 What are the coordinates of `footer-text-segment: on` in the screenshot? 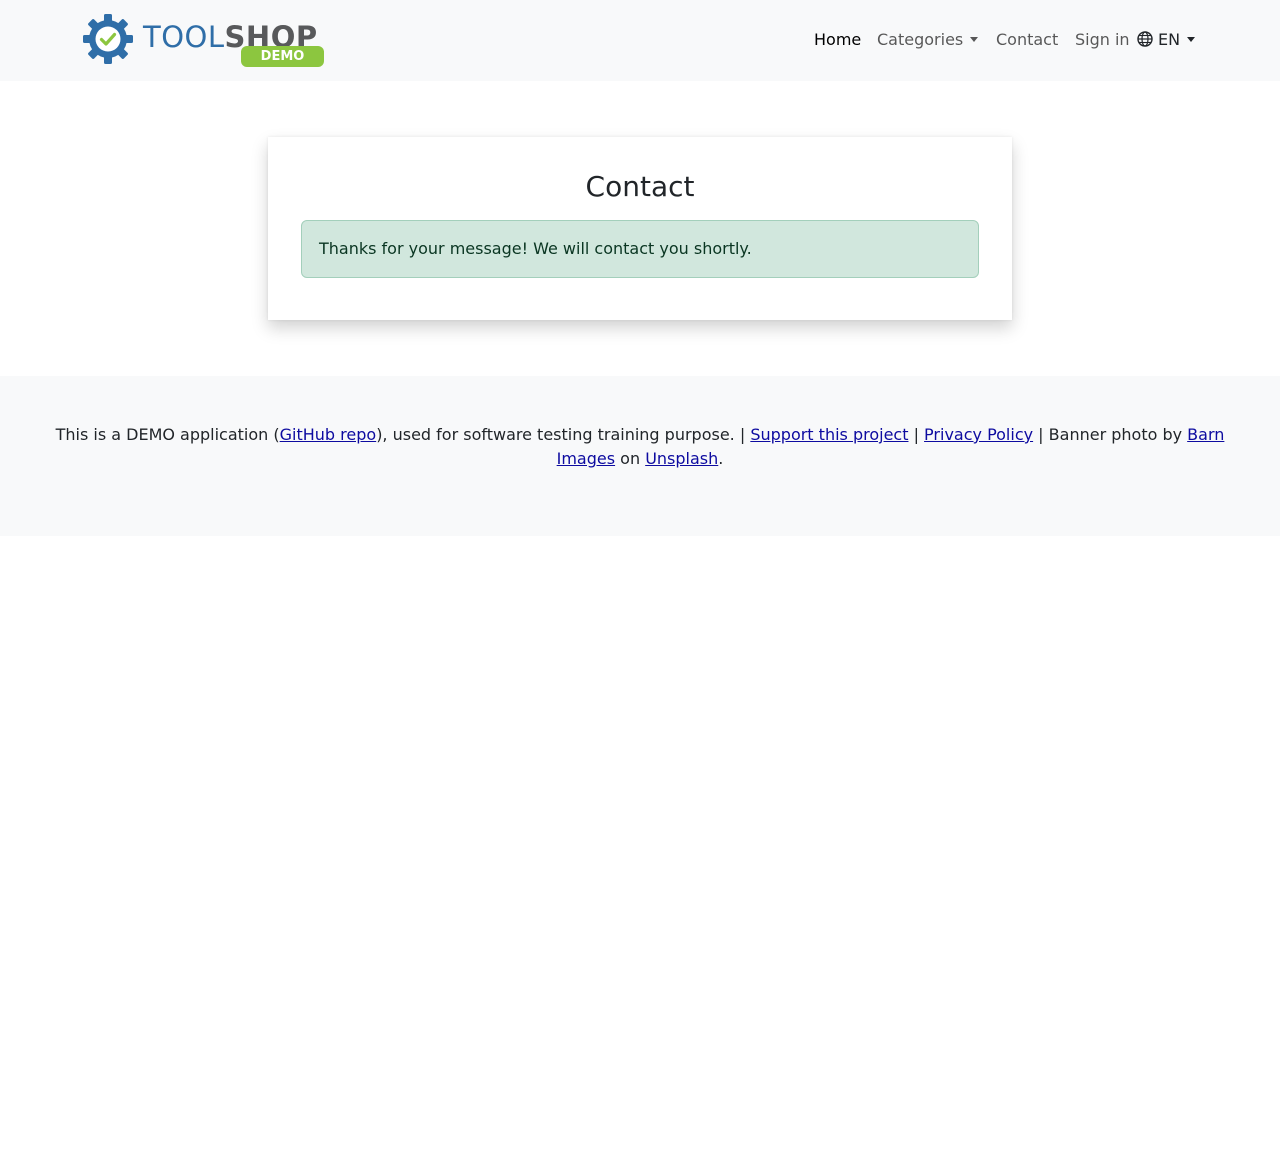 It's located at (630, 458).